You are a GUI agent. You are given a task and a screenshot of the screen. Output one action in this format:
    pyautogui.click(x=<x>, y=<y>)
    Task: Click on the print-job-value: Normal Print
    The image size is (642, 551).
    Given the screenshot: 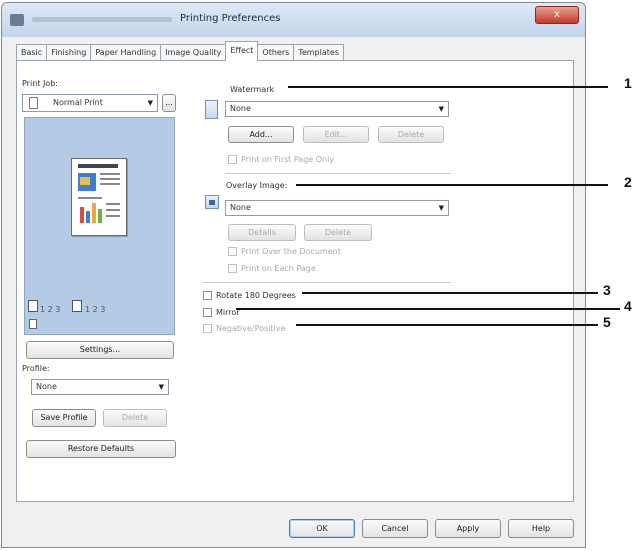 What is the action you would take?
    pyautogui.click(x=78, y=102)
    